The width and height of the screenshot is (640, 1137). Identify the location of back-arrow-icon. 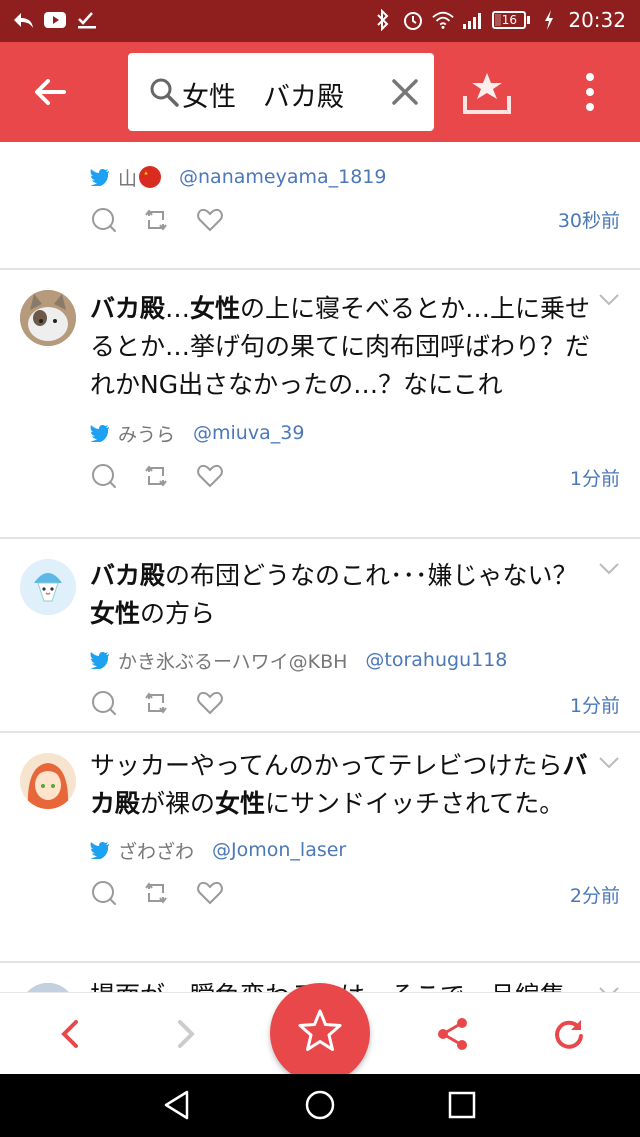
(50, 92).